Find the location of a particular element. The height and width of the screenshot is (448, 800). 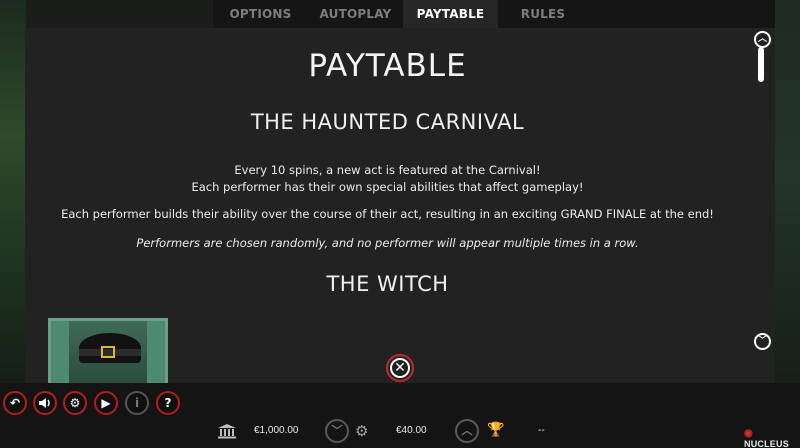

gear-icon: ⚙ is located at coordinates (75, 403).